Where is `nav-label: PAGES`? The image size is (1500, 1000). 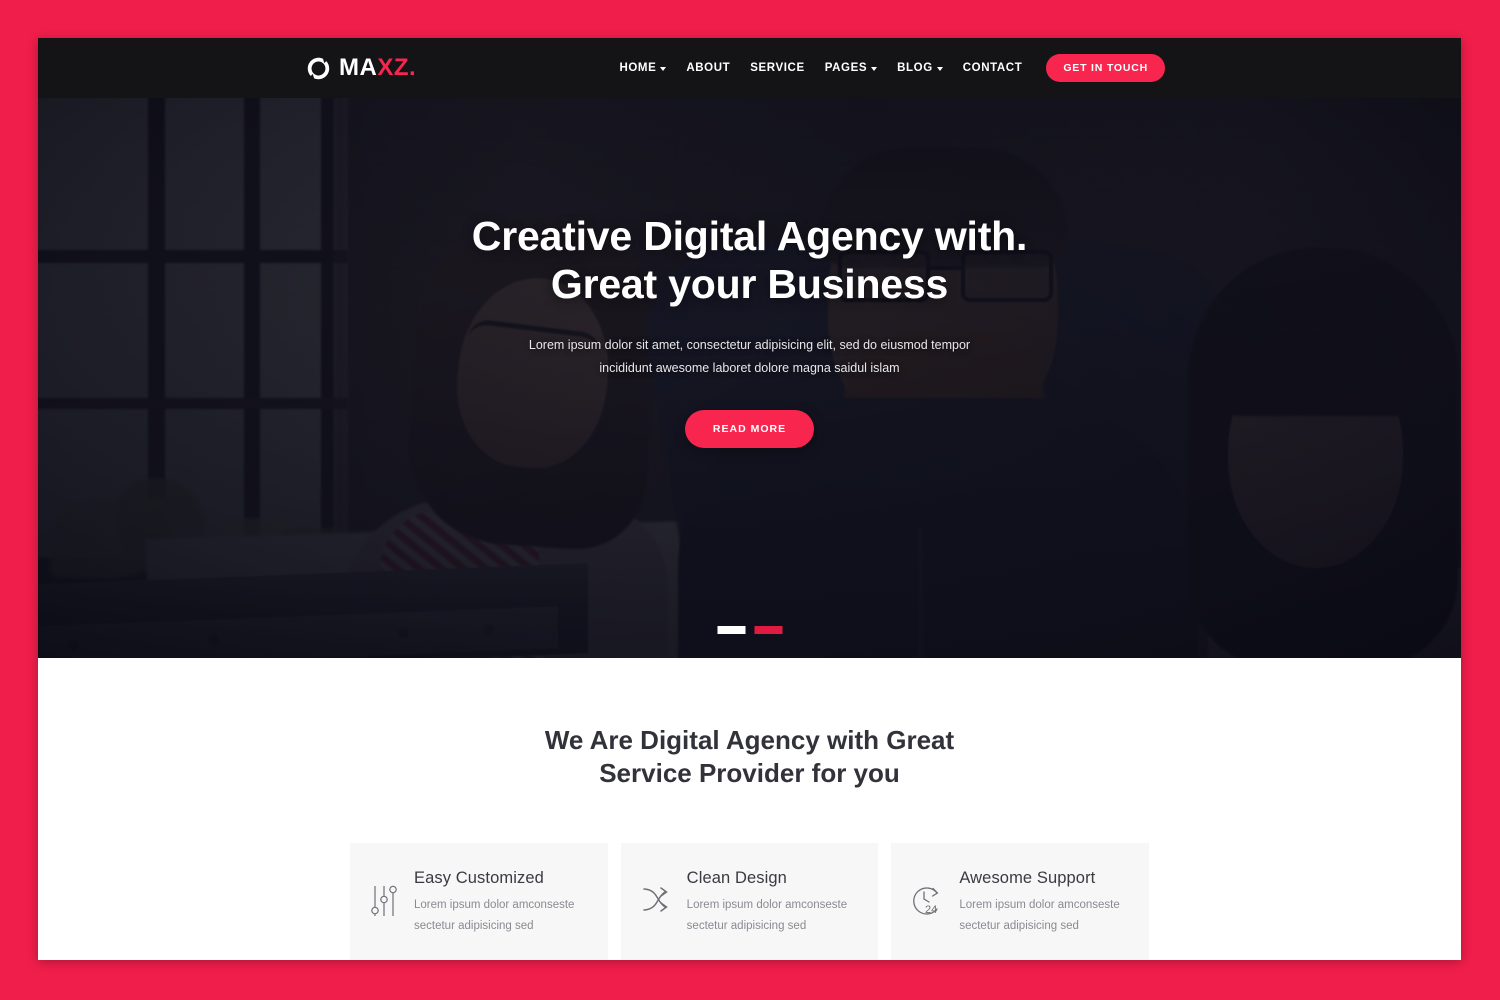
nav-label: PAGES is located at coordinates (846, 68).